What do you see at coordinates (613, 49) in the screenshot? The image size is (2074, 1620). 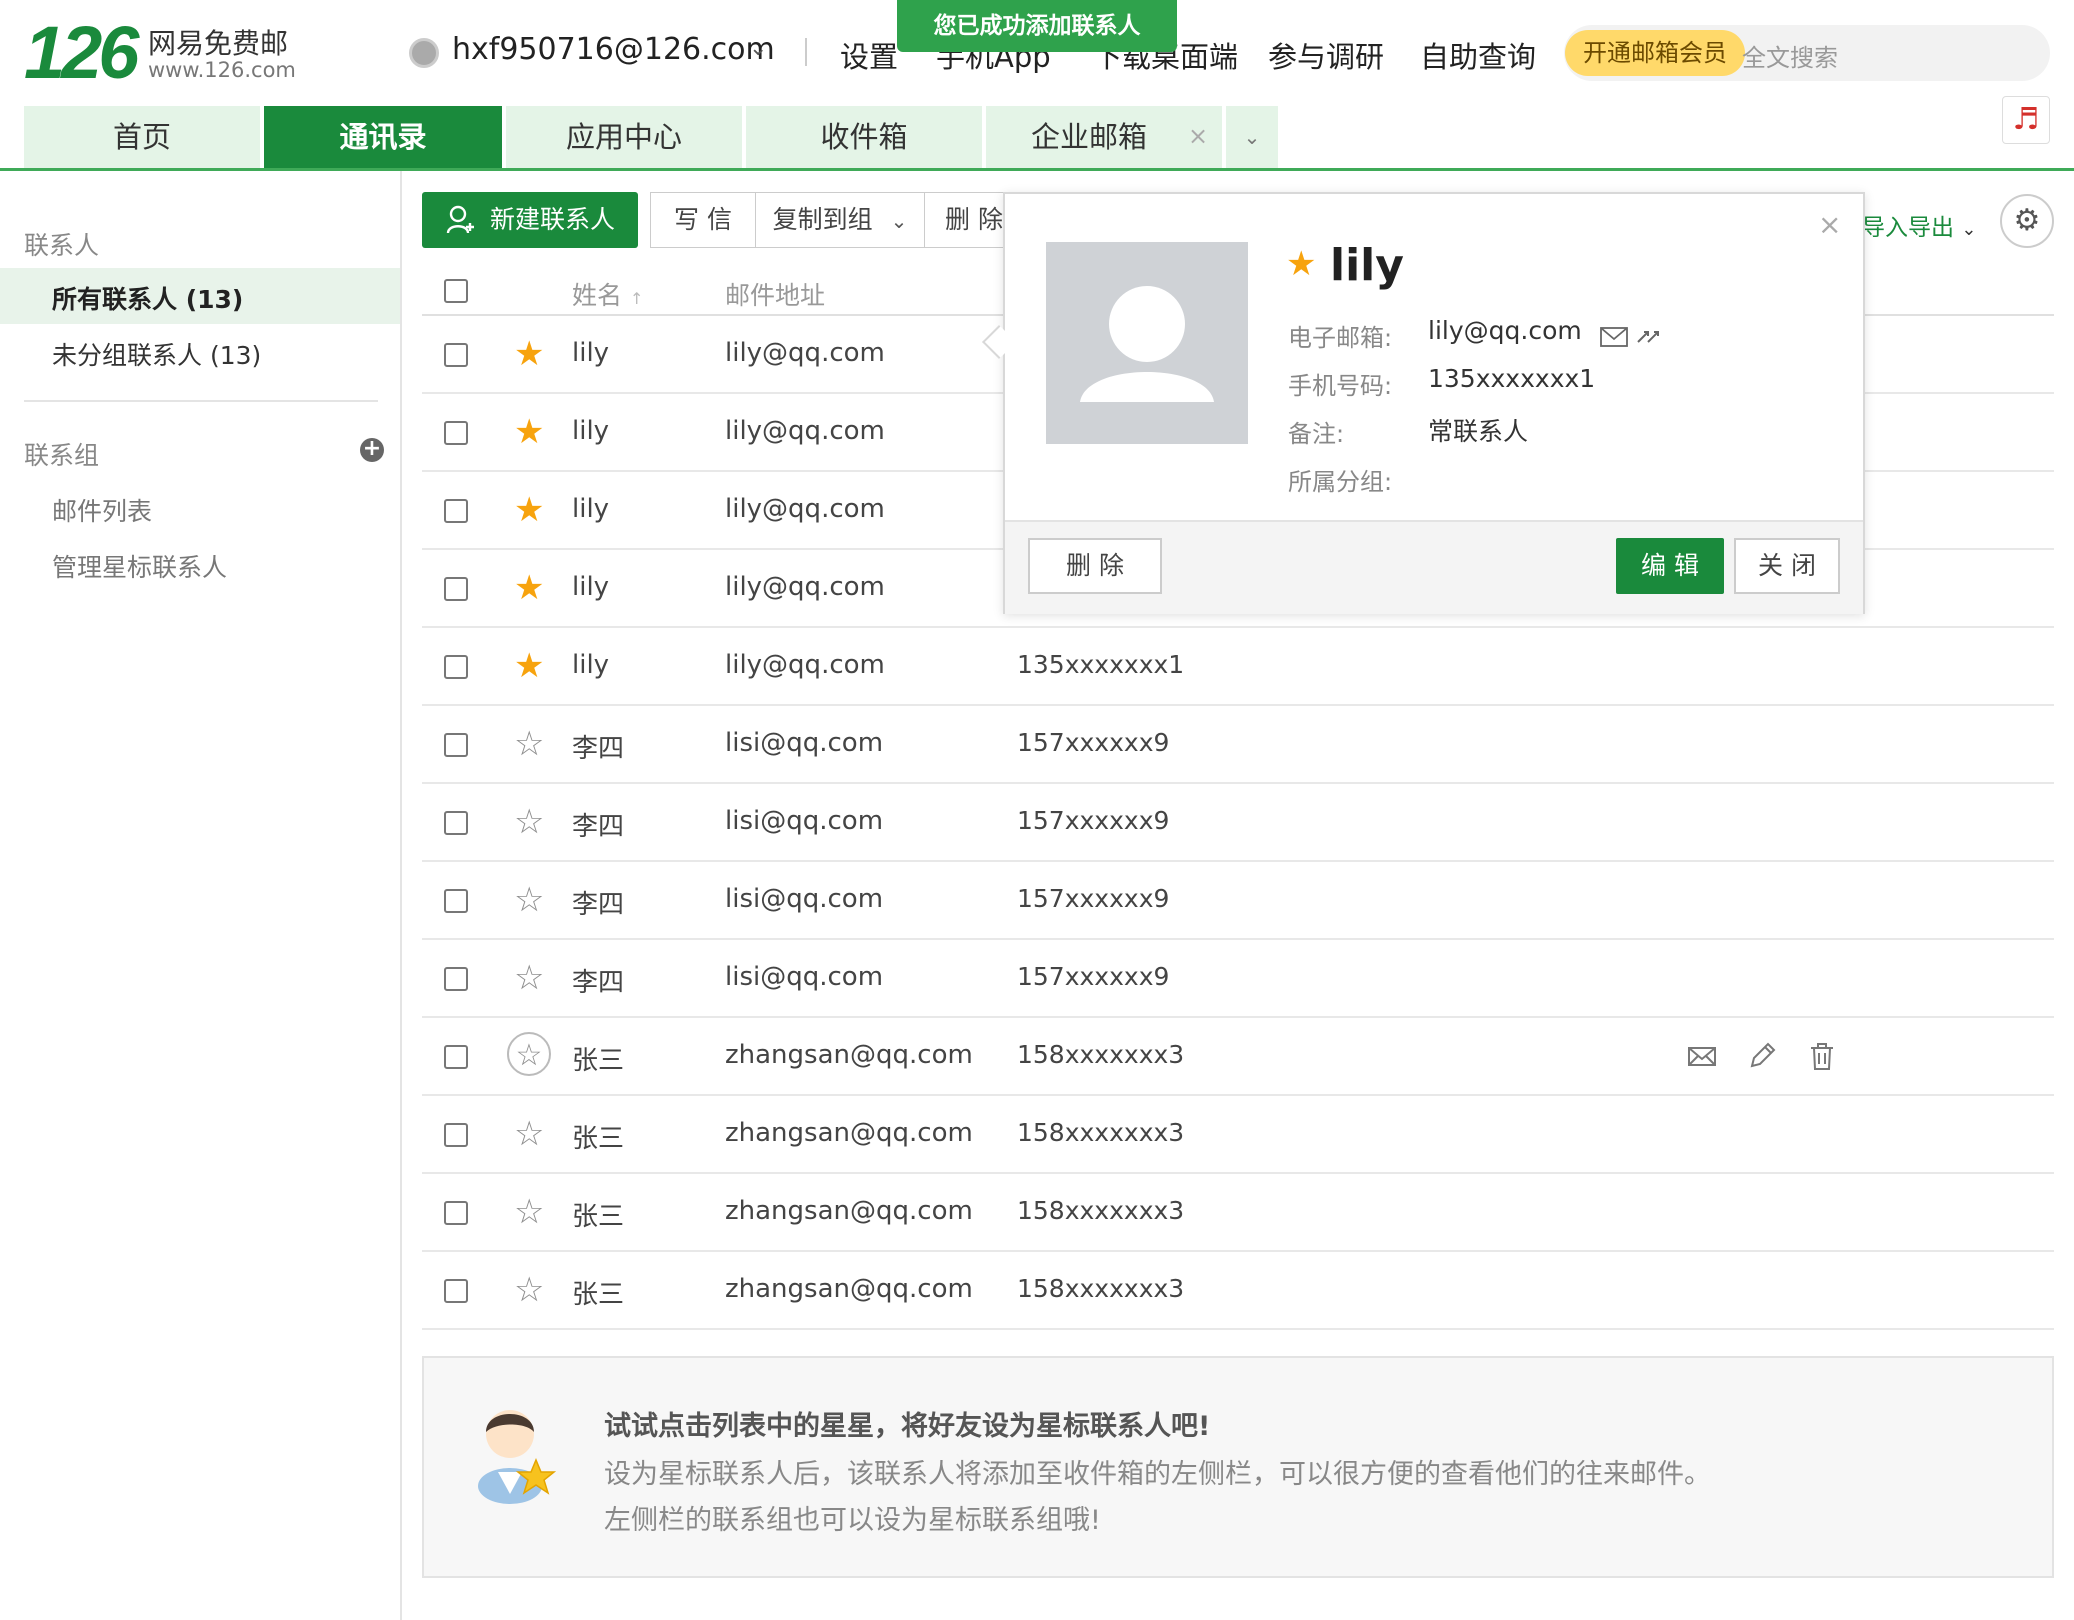 I see `account-email: hxf950716@126.com` at bounding box center [613, 49].